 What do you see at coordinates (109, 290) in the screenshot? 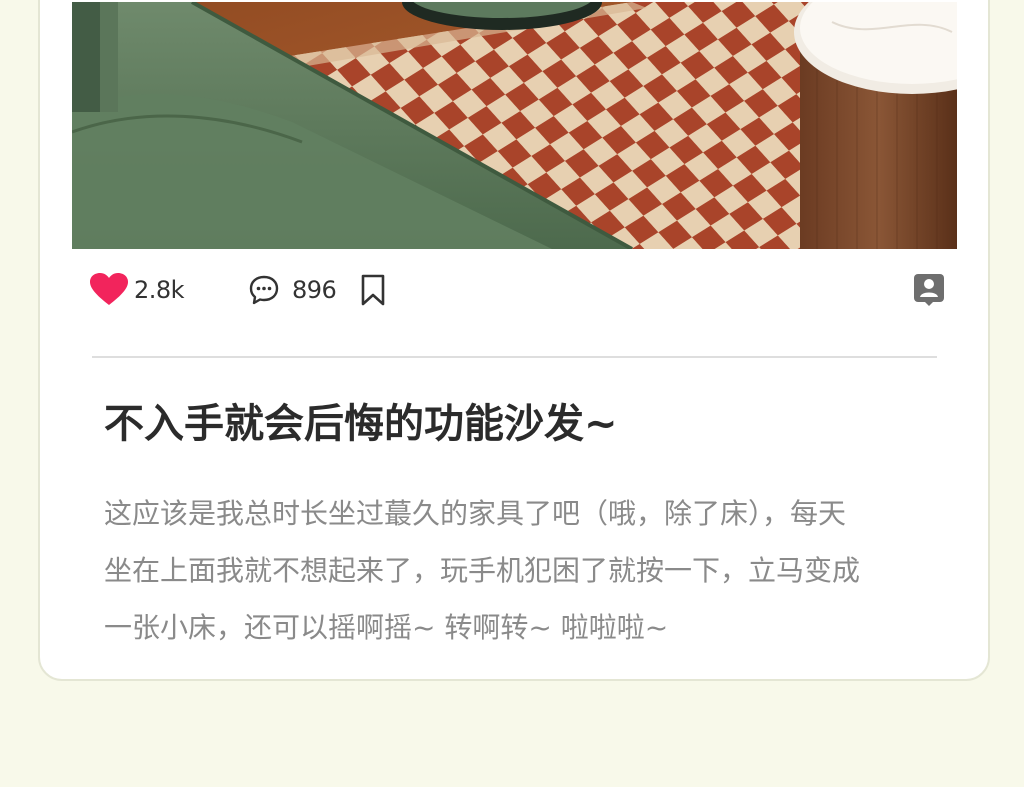
I see `heart-icon` at bounding box center [109, 290].